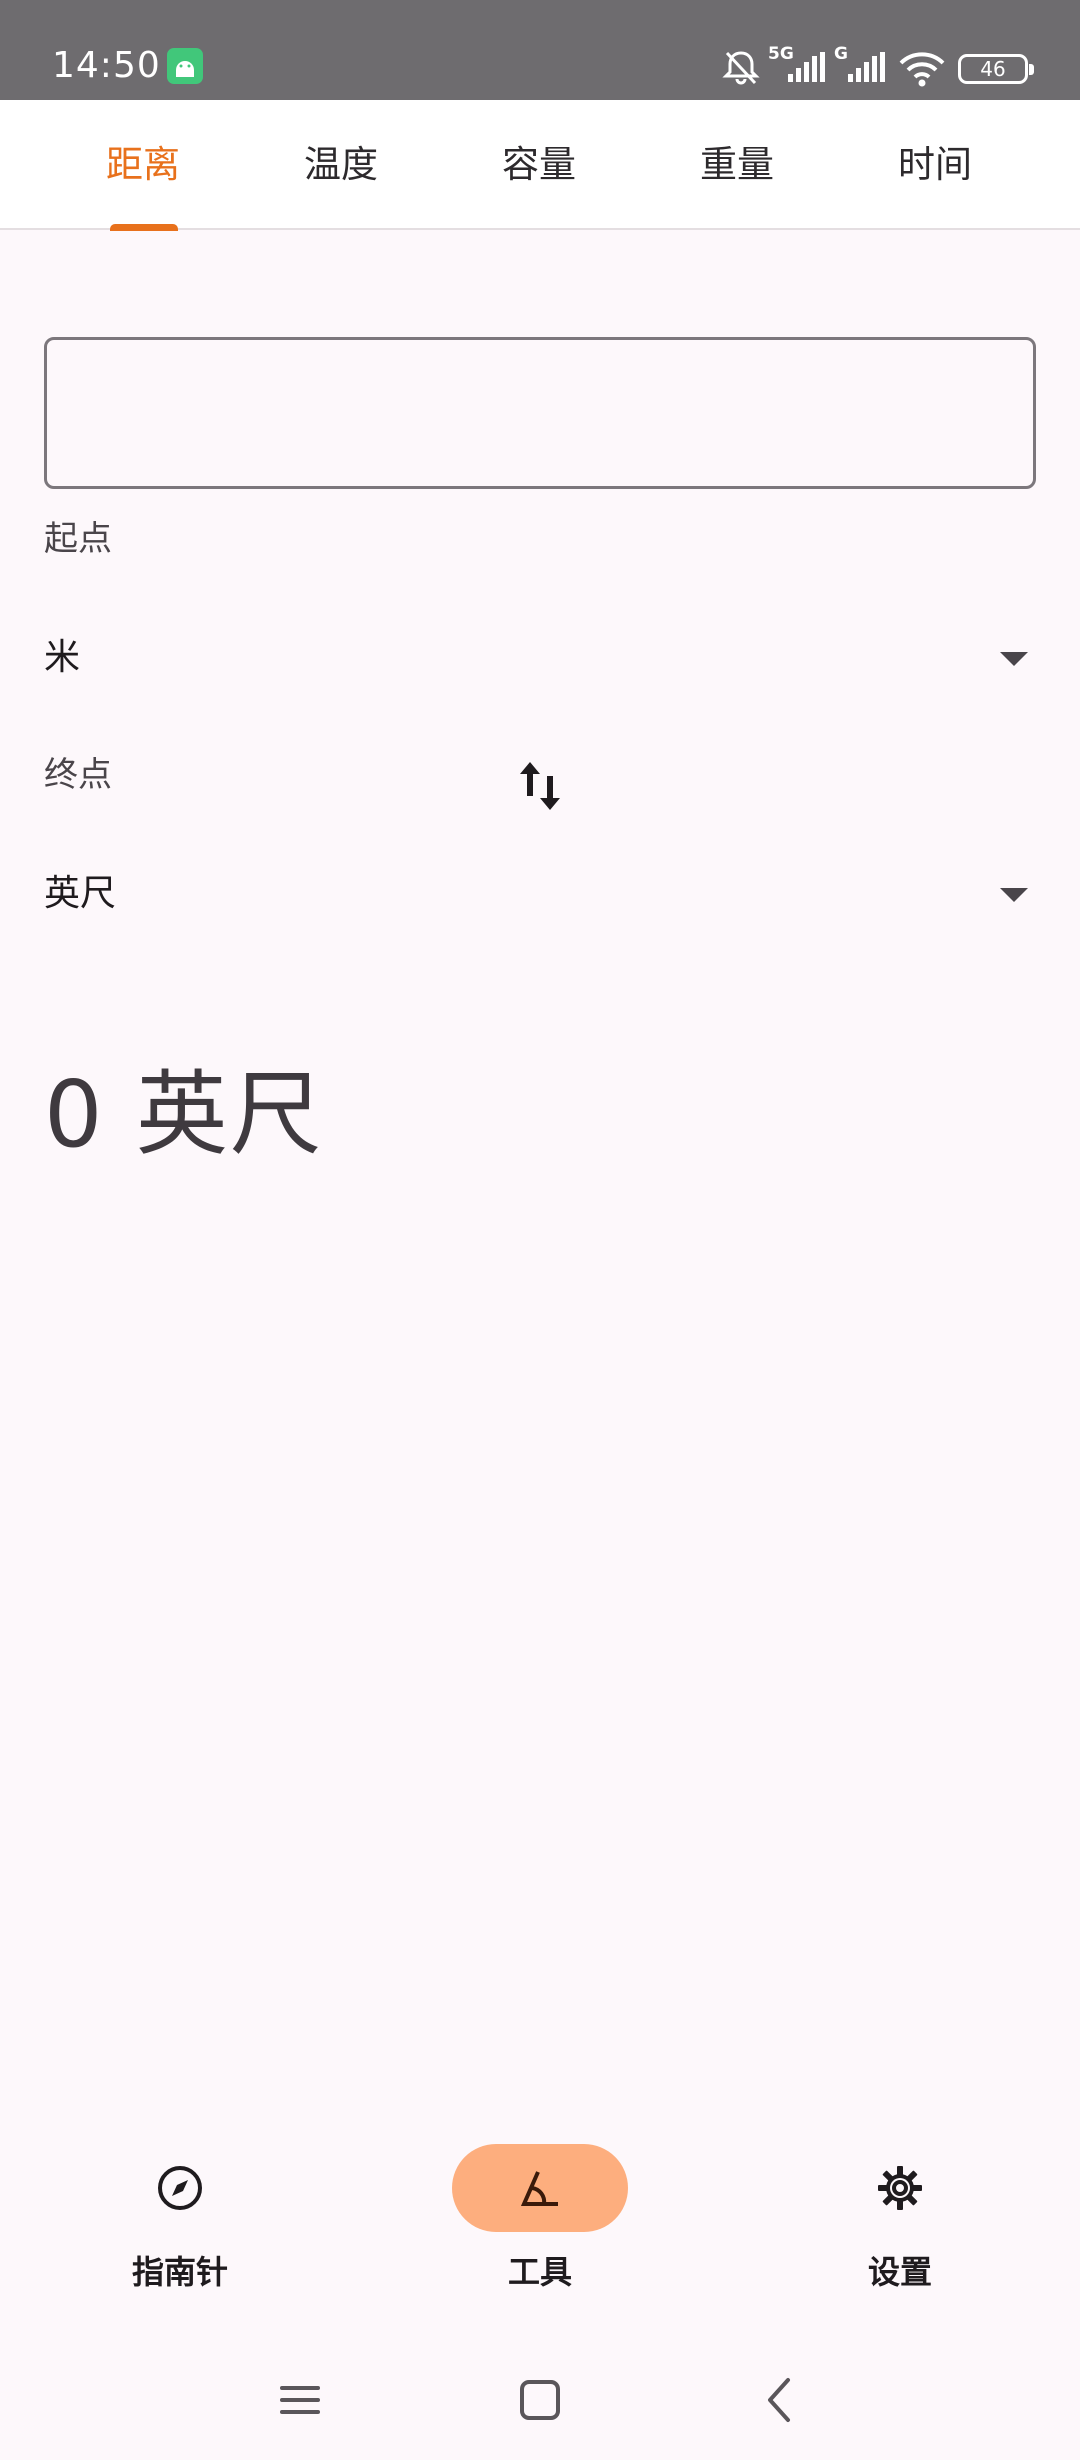 The height and width of the screenshot is (2460, 1080). Describe the element at coordinates (996, 69) in the screenshot. I see `battery-indicator: 46` at that location.